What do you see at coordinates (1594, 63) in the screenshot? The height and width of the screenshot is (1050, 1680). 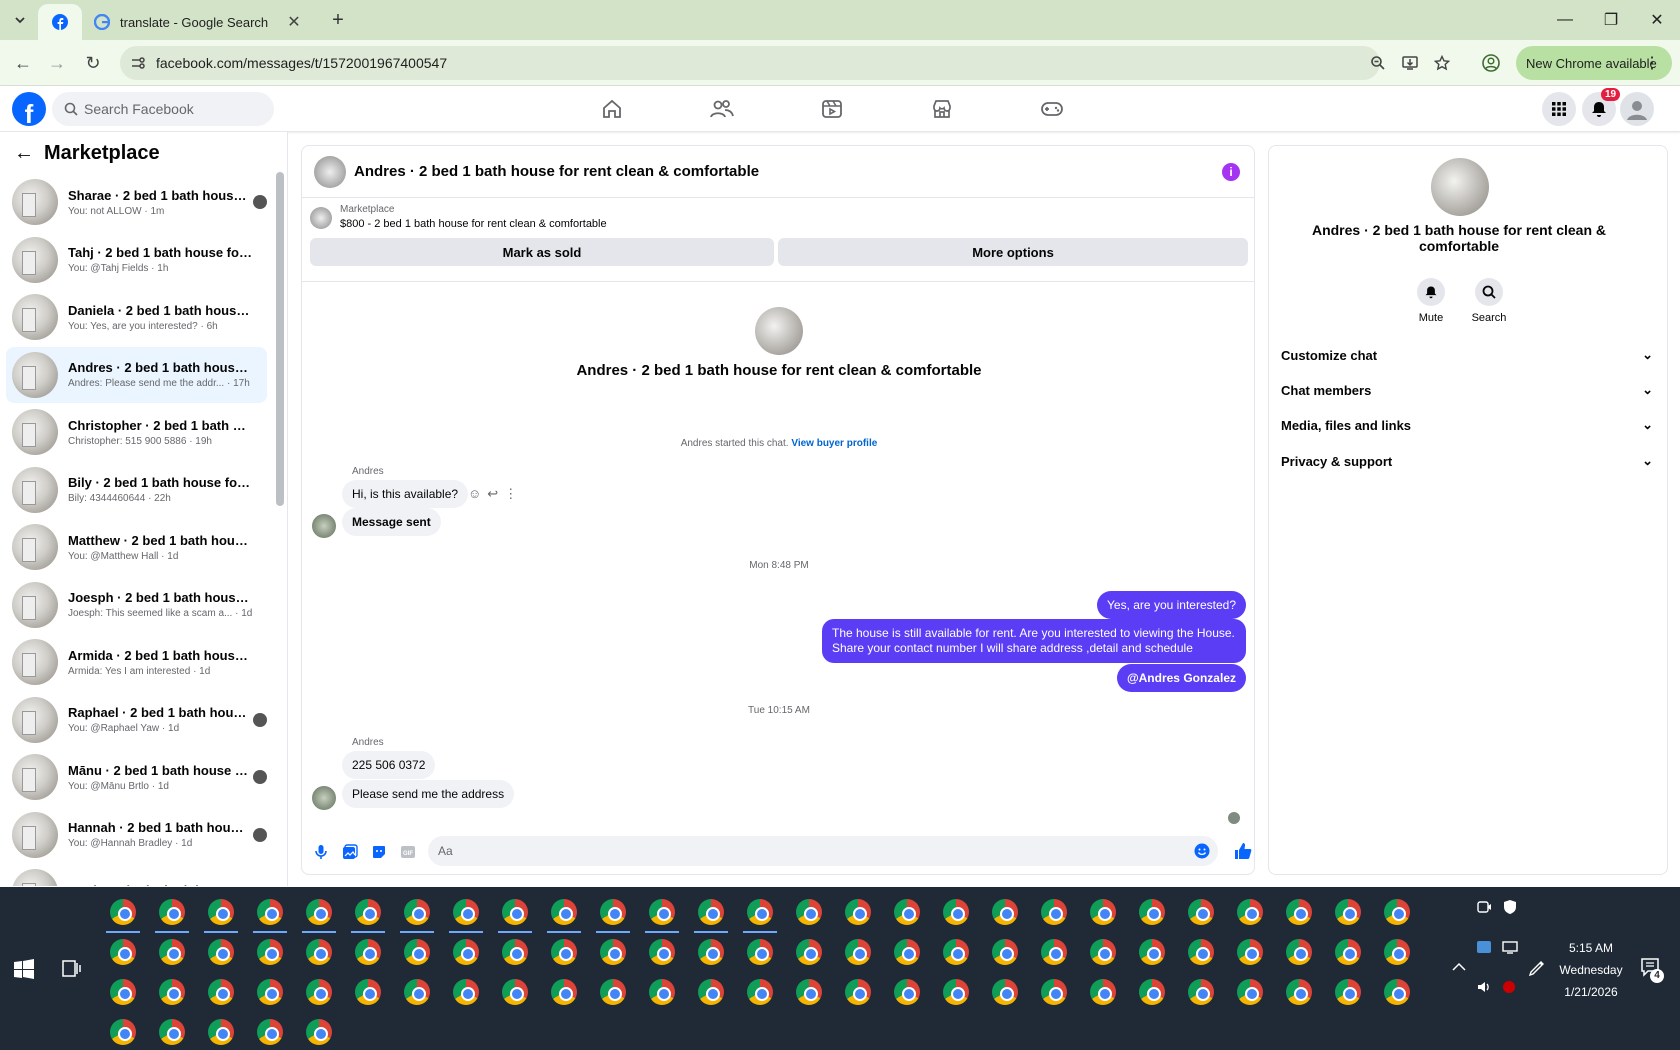 I see `chrome-update-button: New Chrome available ⋮` at bounding box center [1594, 63].